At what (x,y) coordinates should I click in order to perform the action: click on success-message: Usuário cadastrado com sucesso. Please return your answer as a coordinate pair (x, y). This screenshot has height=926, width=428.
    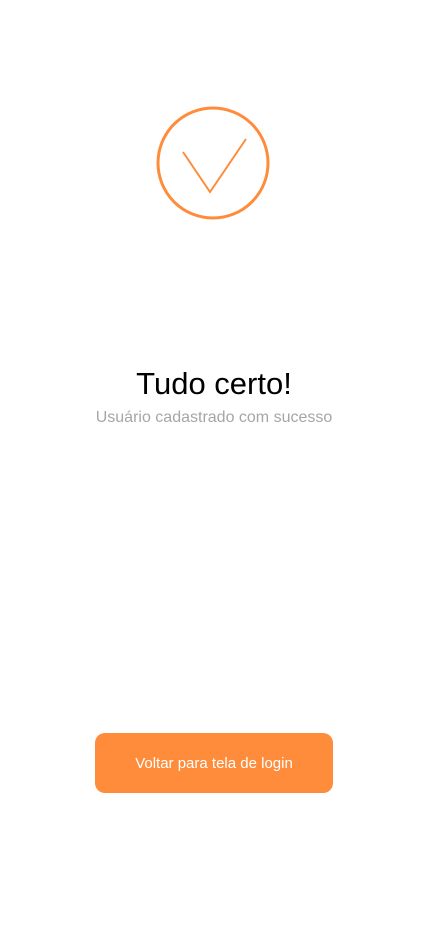
    Looking at the image, I should click on (214, 417).